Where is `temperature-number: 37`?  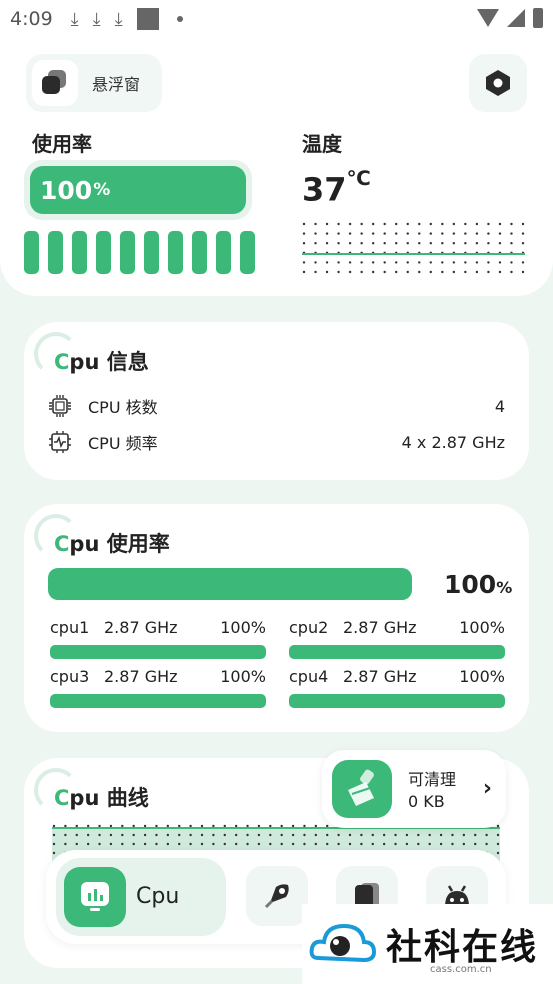 temperature-number: 37 is located at coordinates (324, 189).